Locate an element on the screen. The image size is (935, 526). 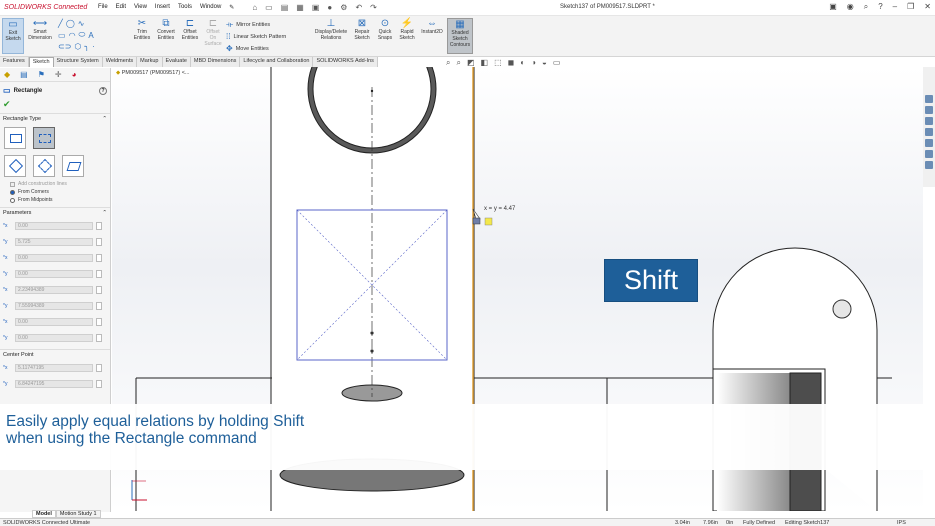
appearances-icon is located at coordinates (929, 143).